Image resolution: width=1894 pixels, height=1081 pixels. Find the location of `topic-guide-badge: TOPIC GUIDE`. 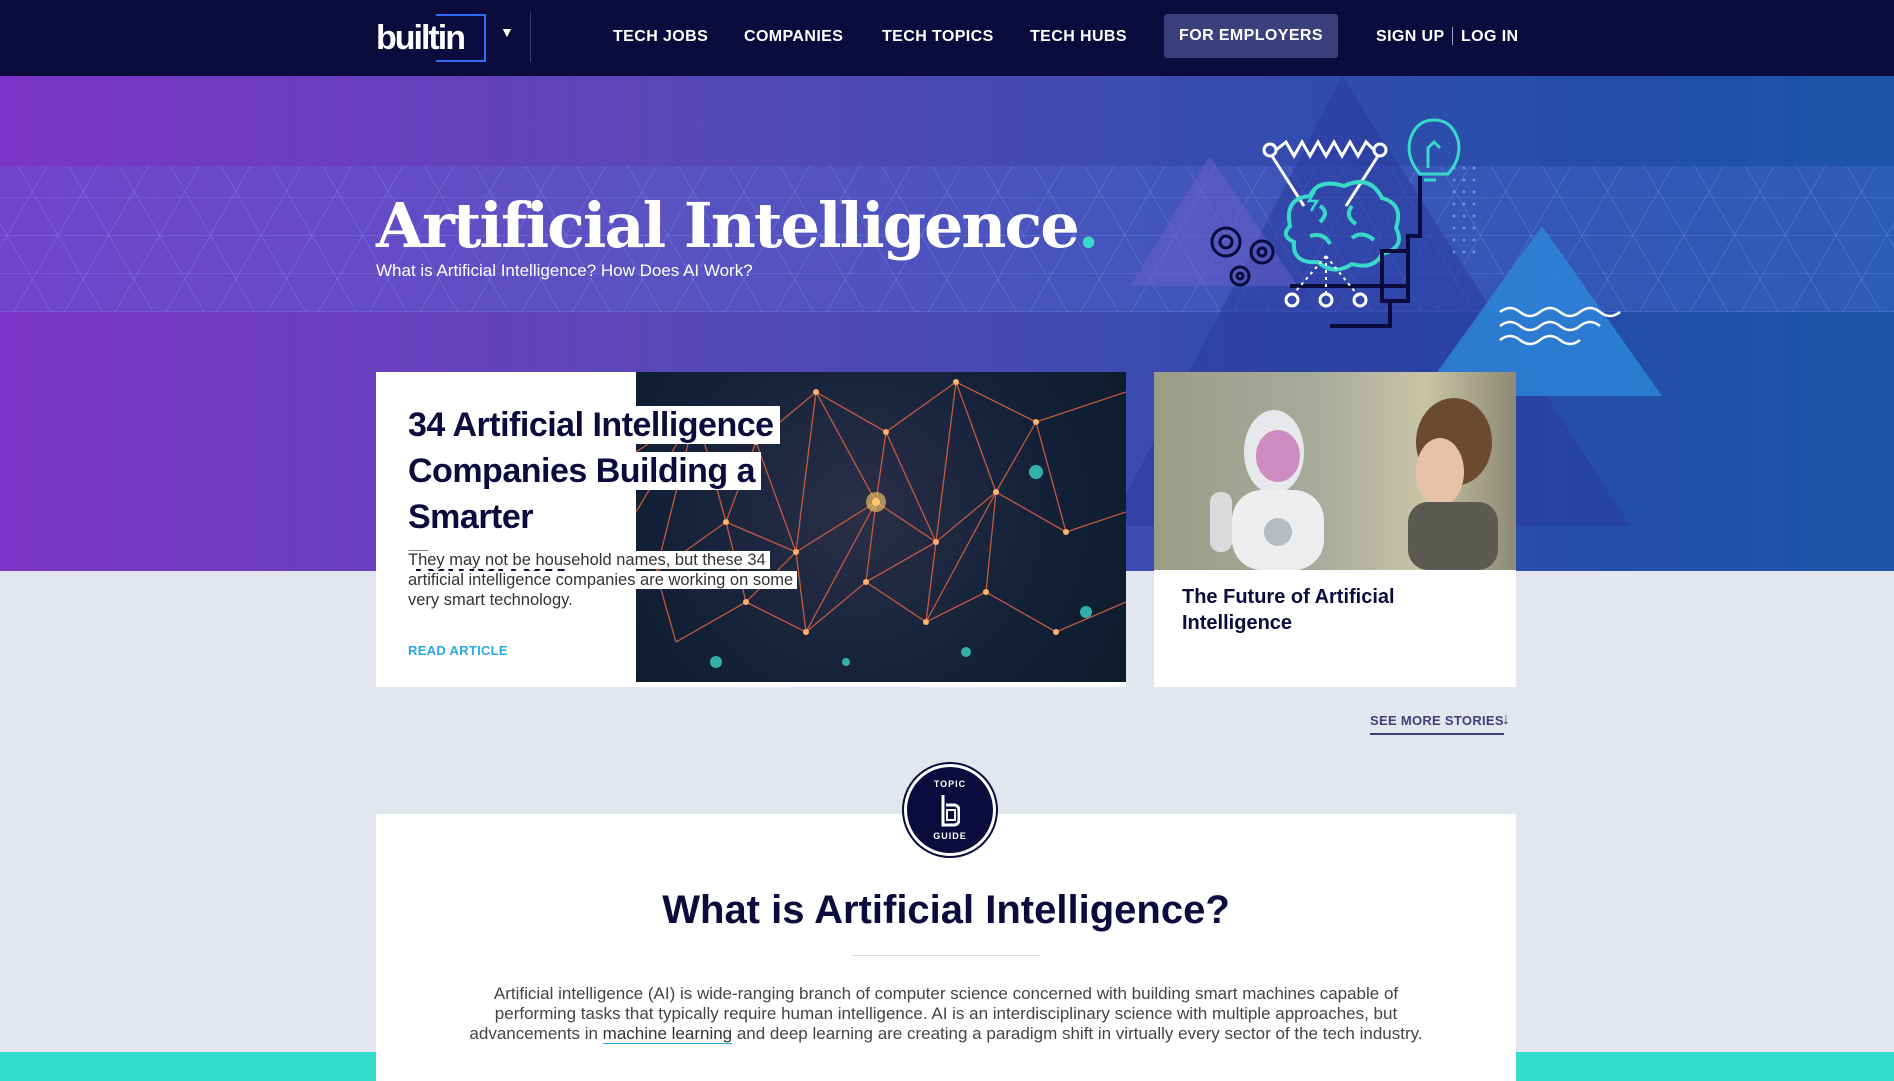

topic-guide-badge: TOPIC GUIDE is located at coordinates (950, 810).